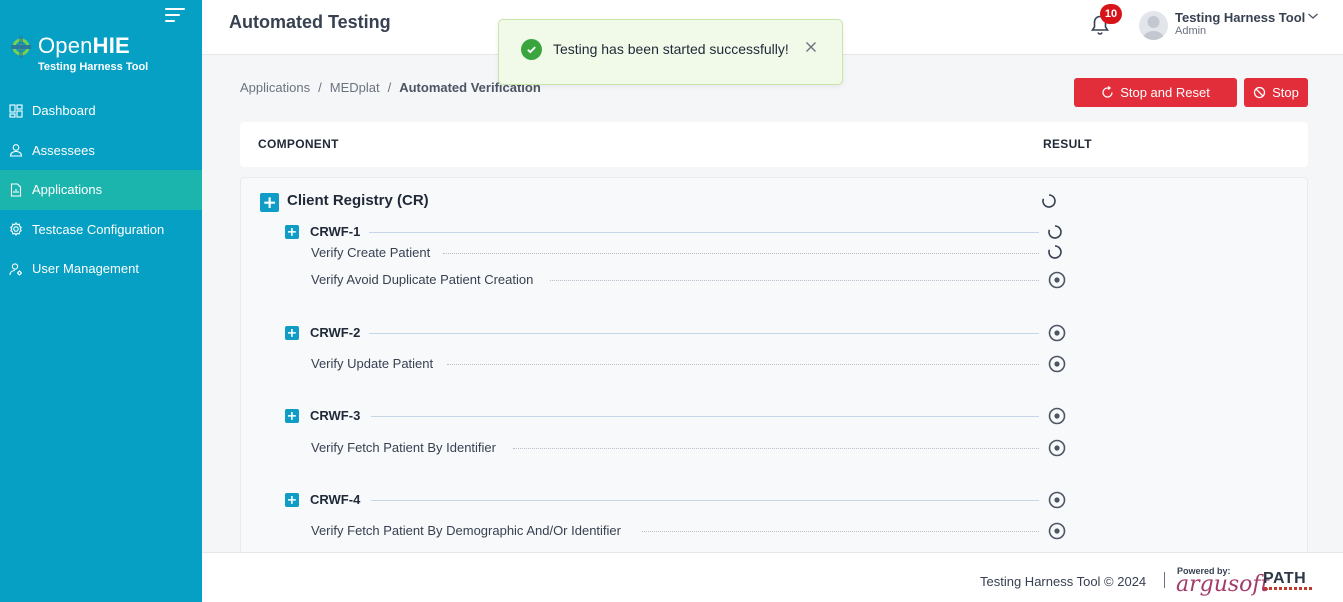 The width and height of the screenshot is (1343, 602). What do you see at coordinates (335, 332) in the screenshot?
I see `workflow-title: CRWF-2` at bounding box center [335, 332].